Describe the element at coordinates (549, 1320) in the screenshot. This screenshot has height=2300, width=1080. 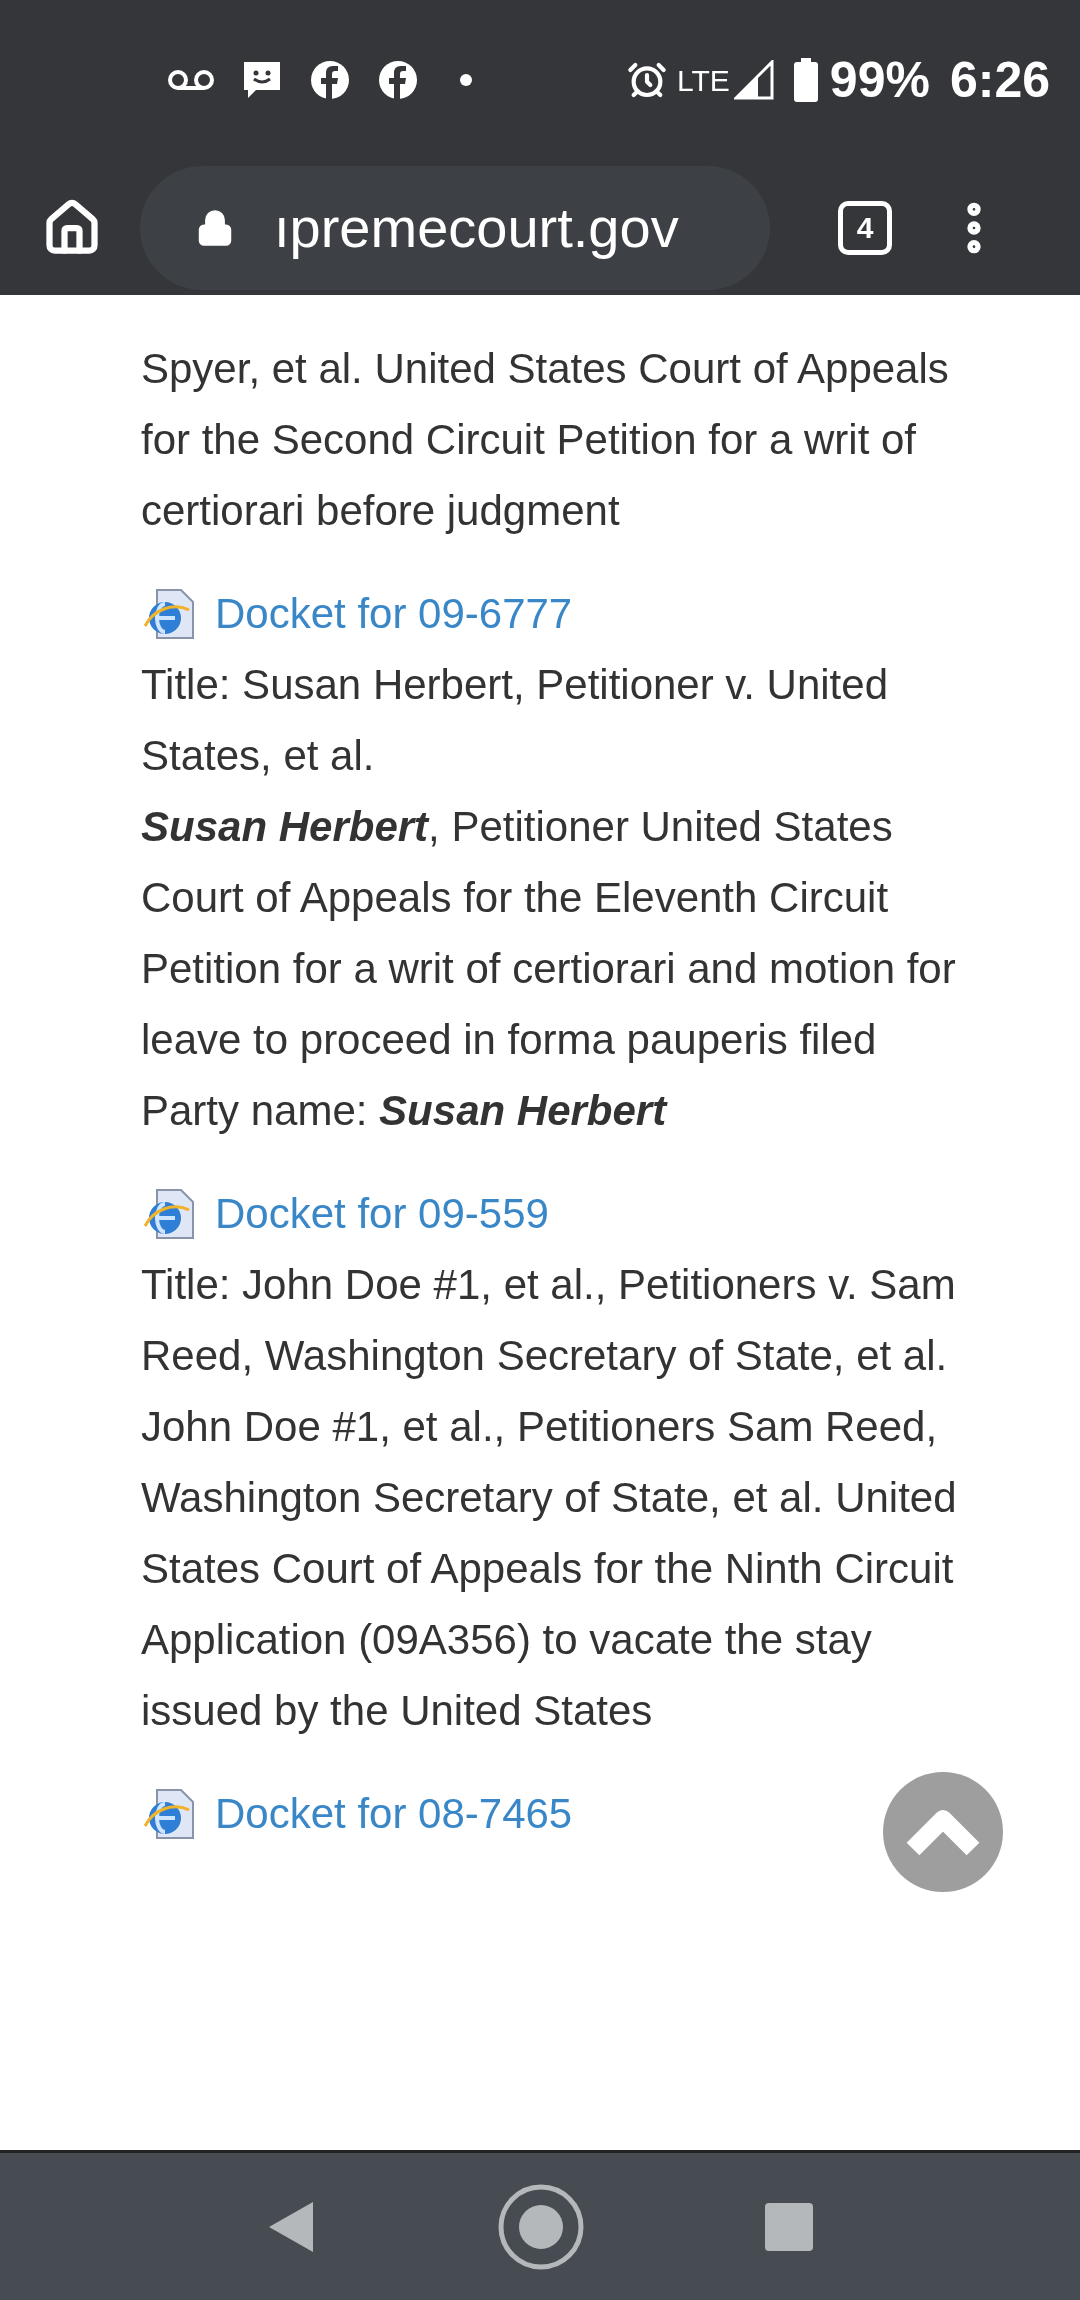
I see `case-title: Title: John Doe #1, et al., Petitioners v. Sam Reed, Washington Secretary of State, et al.` at that location.